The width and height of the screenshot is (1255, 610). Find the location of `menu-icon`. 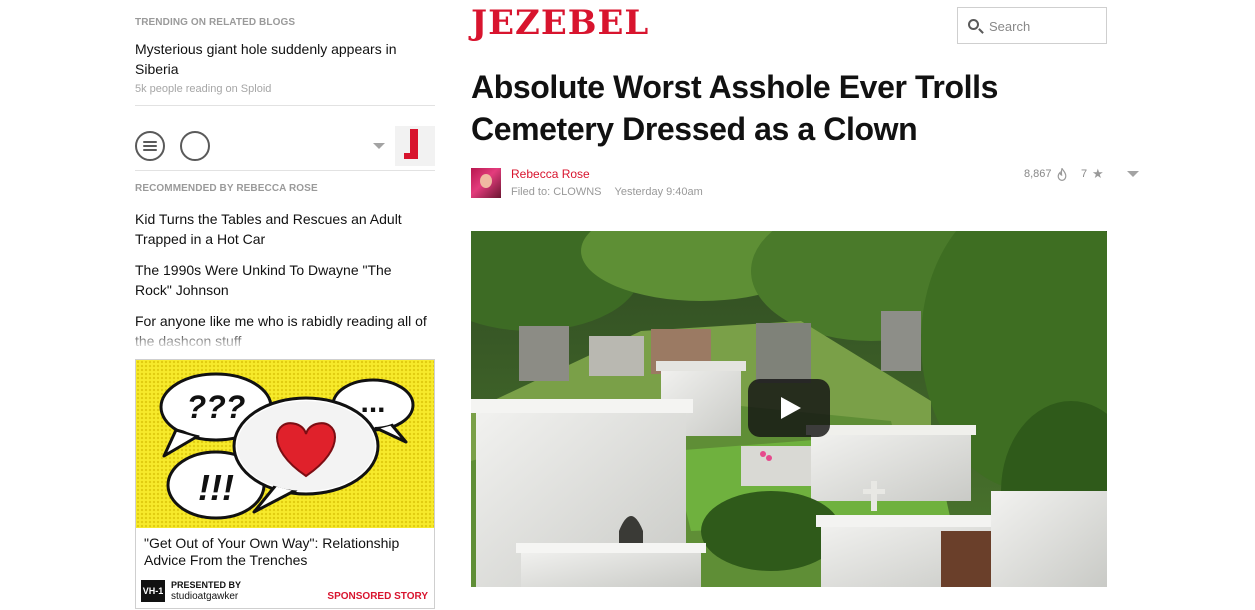

menu-icon is located at coordinates (150, 146).